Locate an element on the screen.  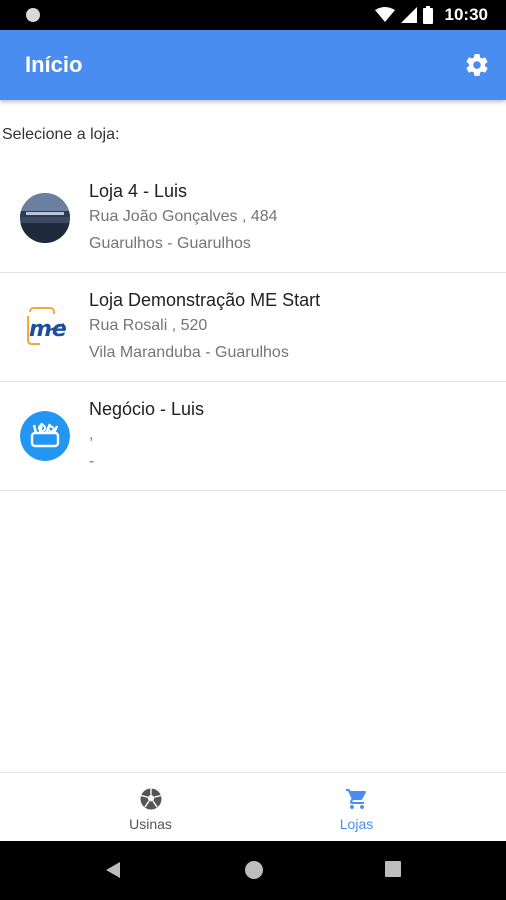
select-store-label: Selecione a loja: is located at coordinates (61, 134).